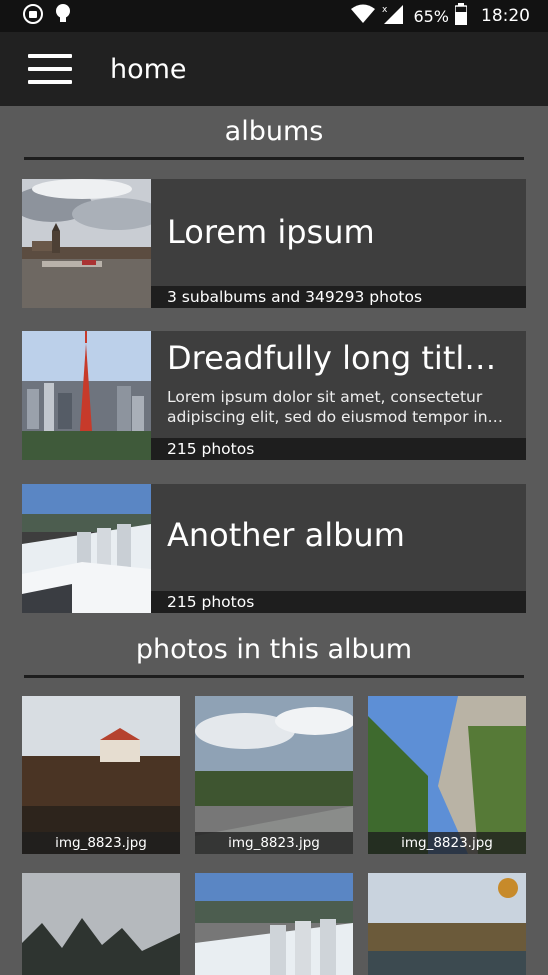  I want to click on signal-icon: x, so click(393, 16).